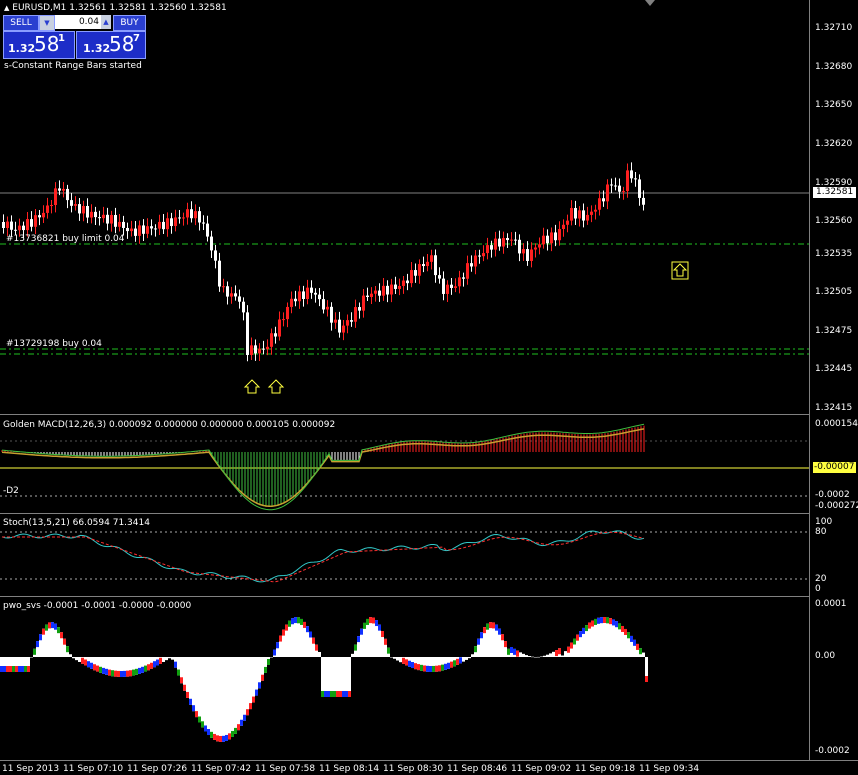  What do you see at coordinates (21, 23) in the screenshot?
I see `sell-button: SELL` at bounding box center [21, 23].